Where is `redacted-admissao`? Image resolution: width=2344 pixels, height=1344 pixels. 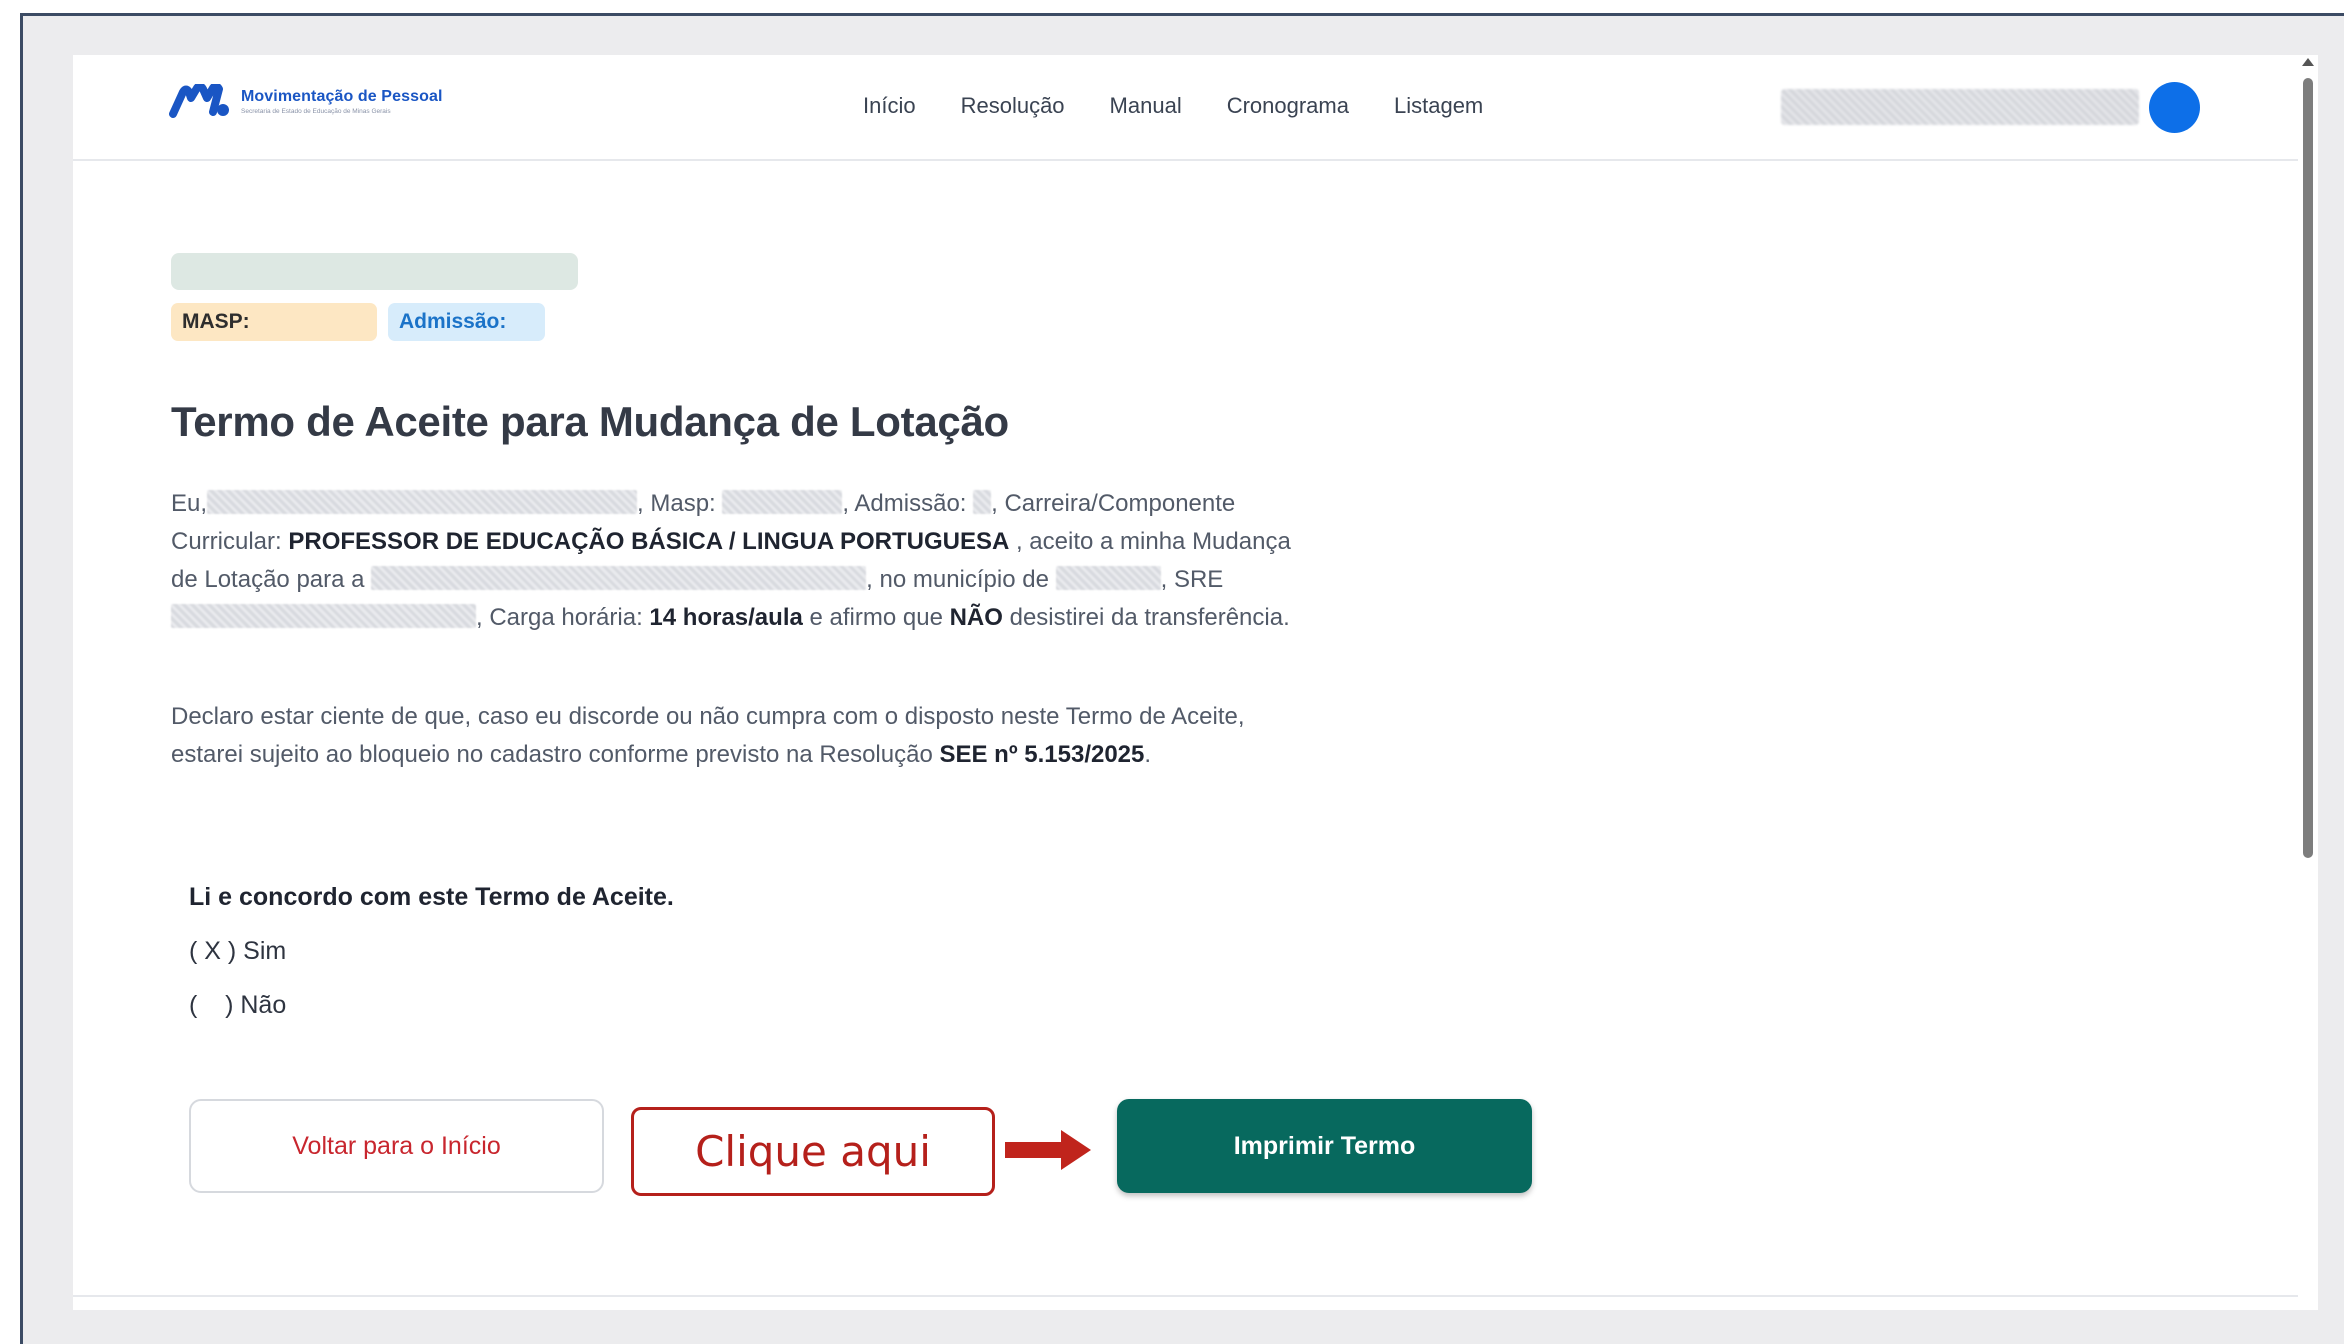
redacted-admissao is located at coordinates (982, 502).